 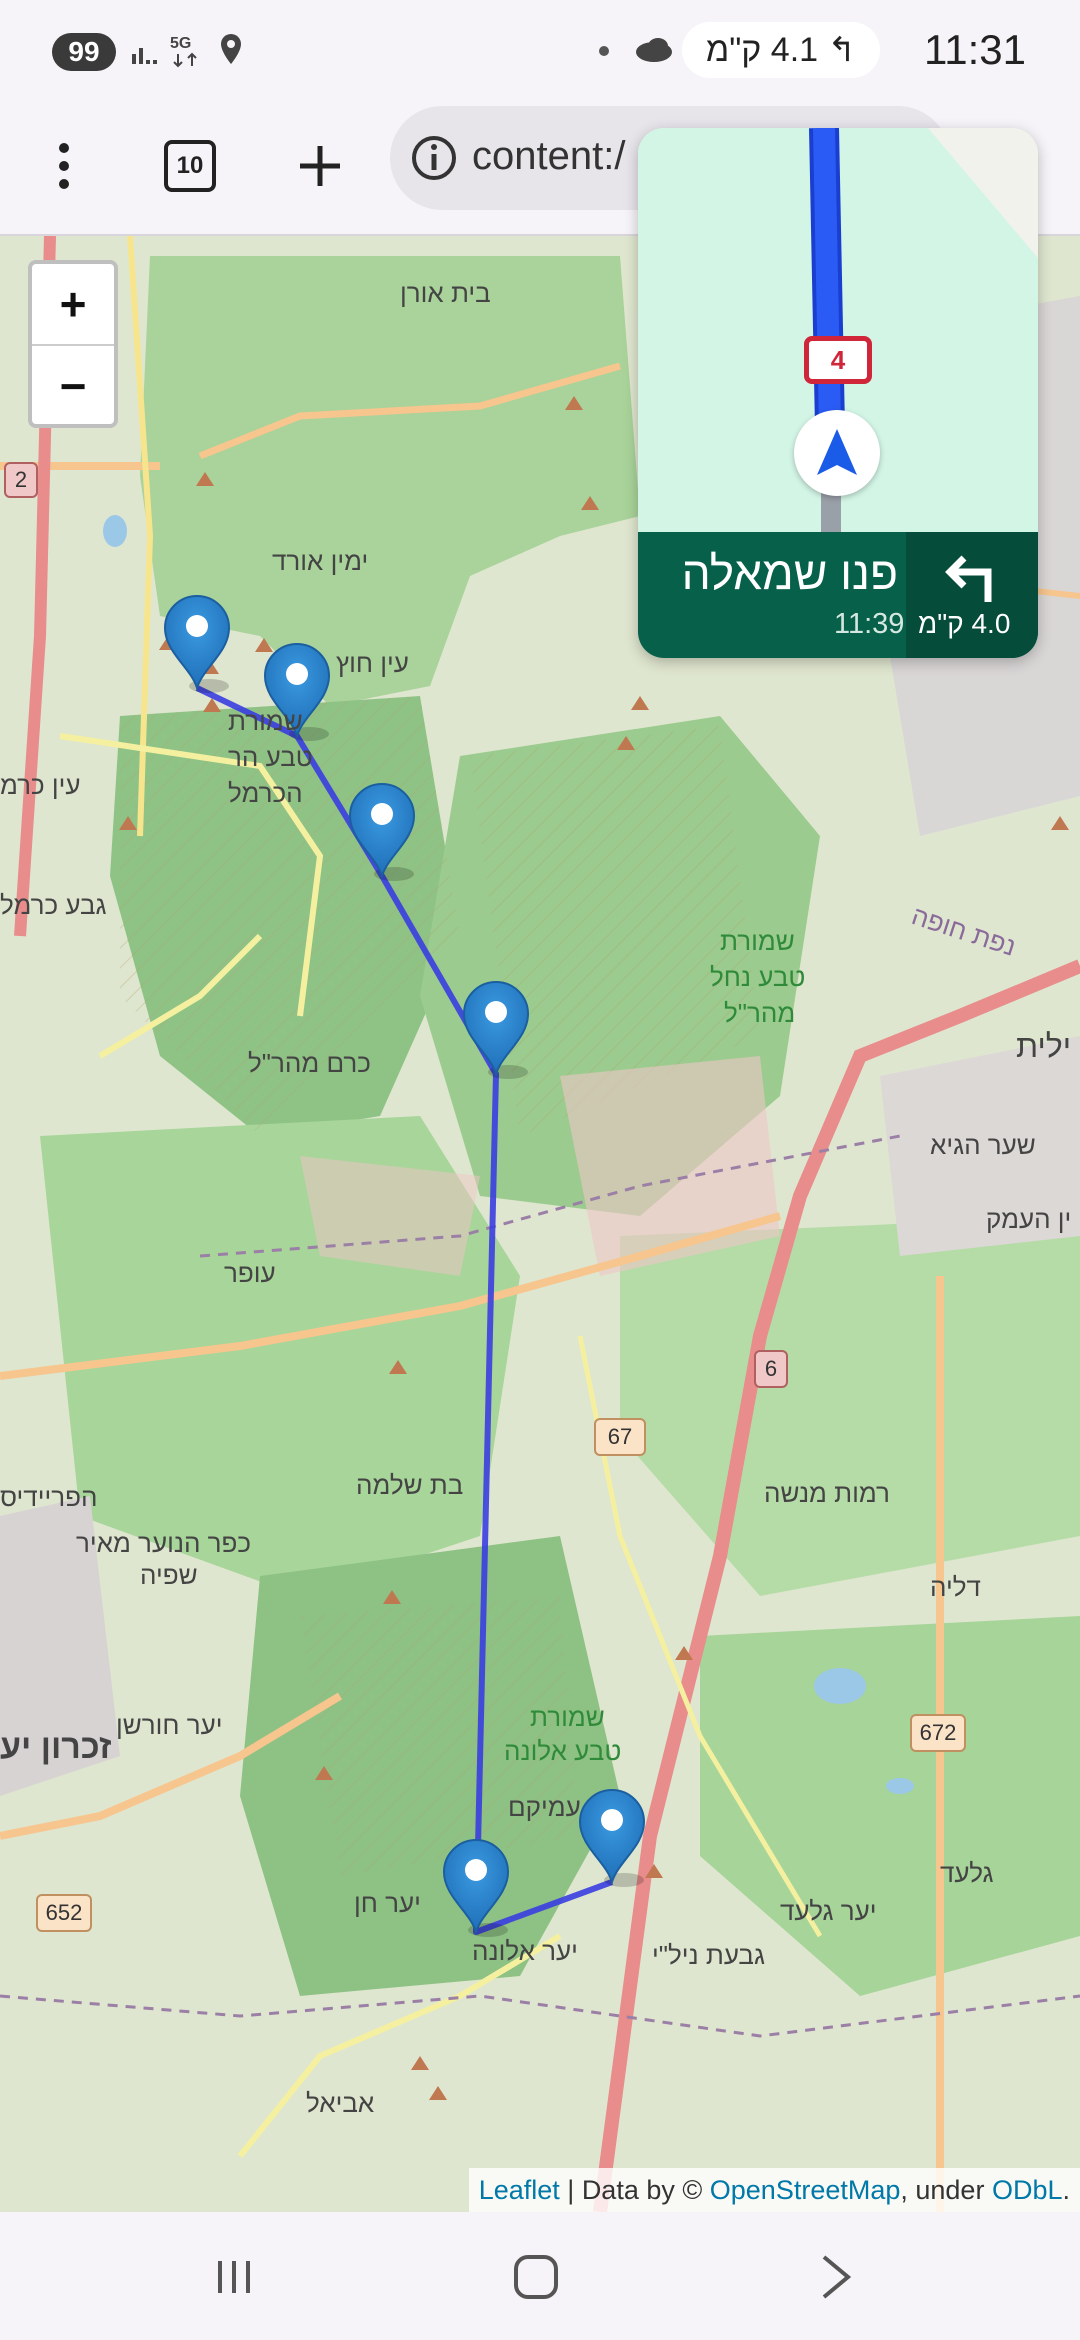 What do you see at coordinates (762, 50) in the screenshot?
I see `nav-chip-distance: 4.1 ק"מ` at bounding box center [762, 50].